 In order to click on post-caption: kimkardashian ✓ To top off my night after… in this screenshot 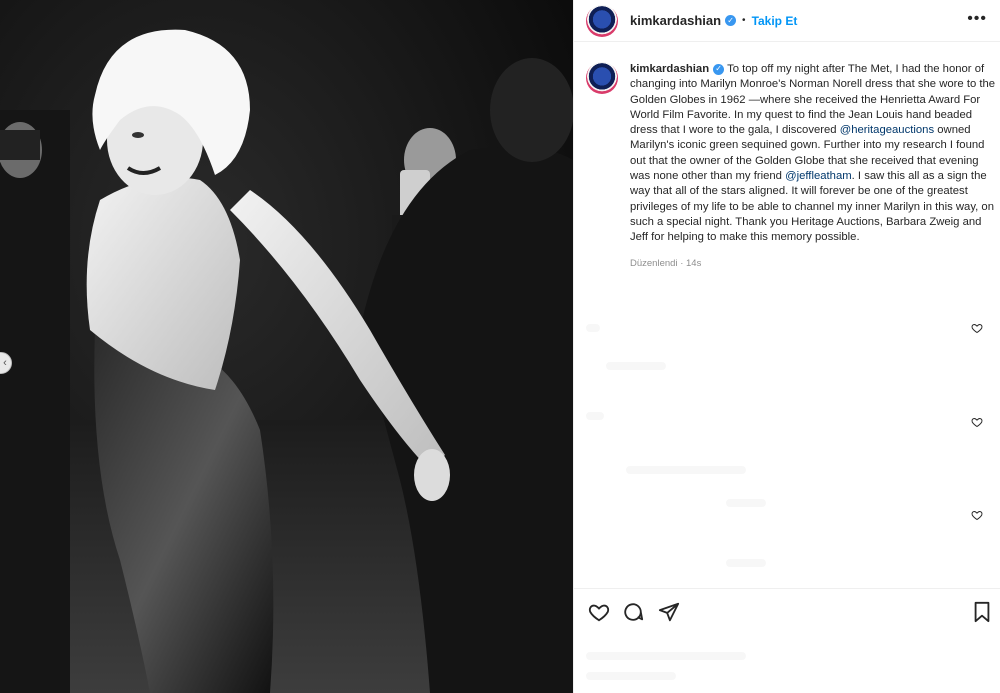, I will do `click(790, 165)`.